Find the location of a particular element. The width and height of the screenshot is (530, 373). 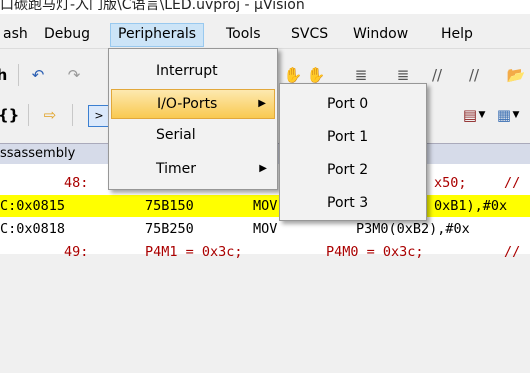

menu-item-io-ports: I/O-Ports ▶ is located at coordinates (193, 104).